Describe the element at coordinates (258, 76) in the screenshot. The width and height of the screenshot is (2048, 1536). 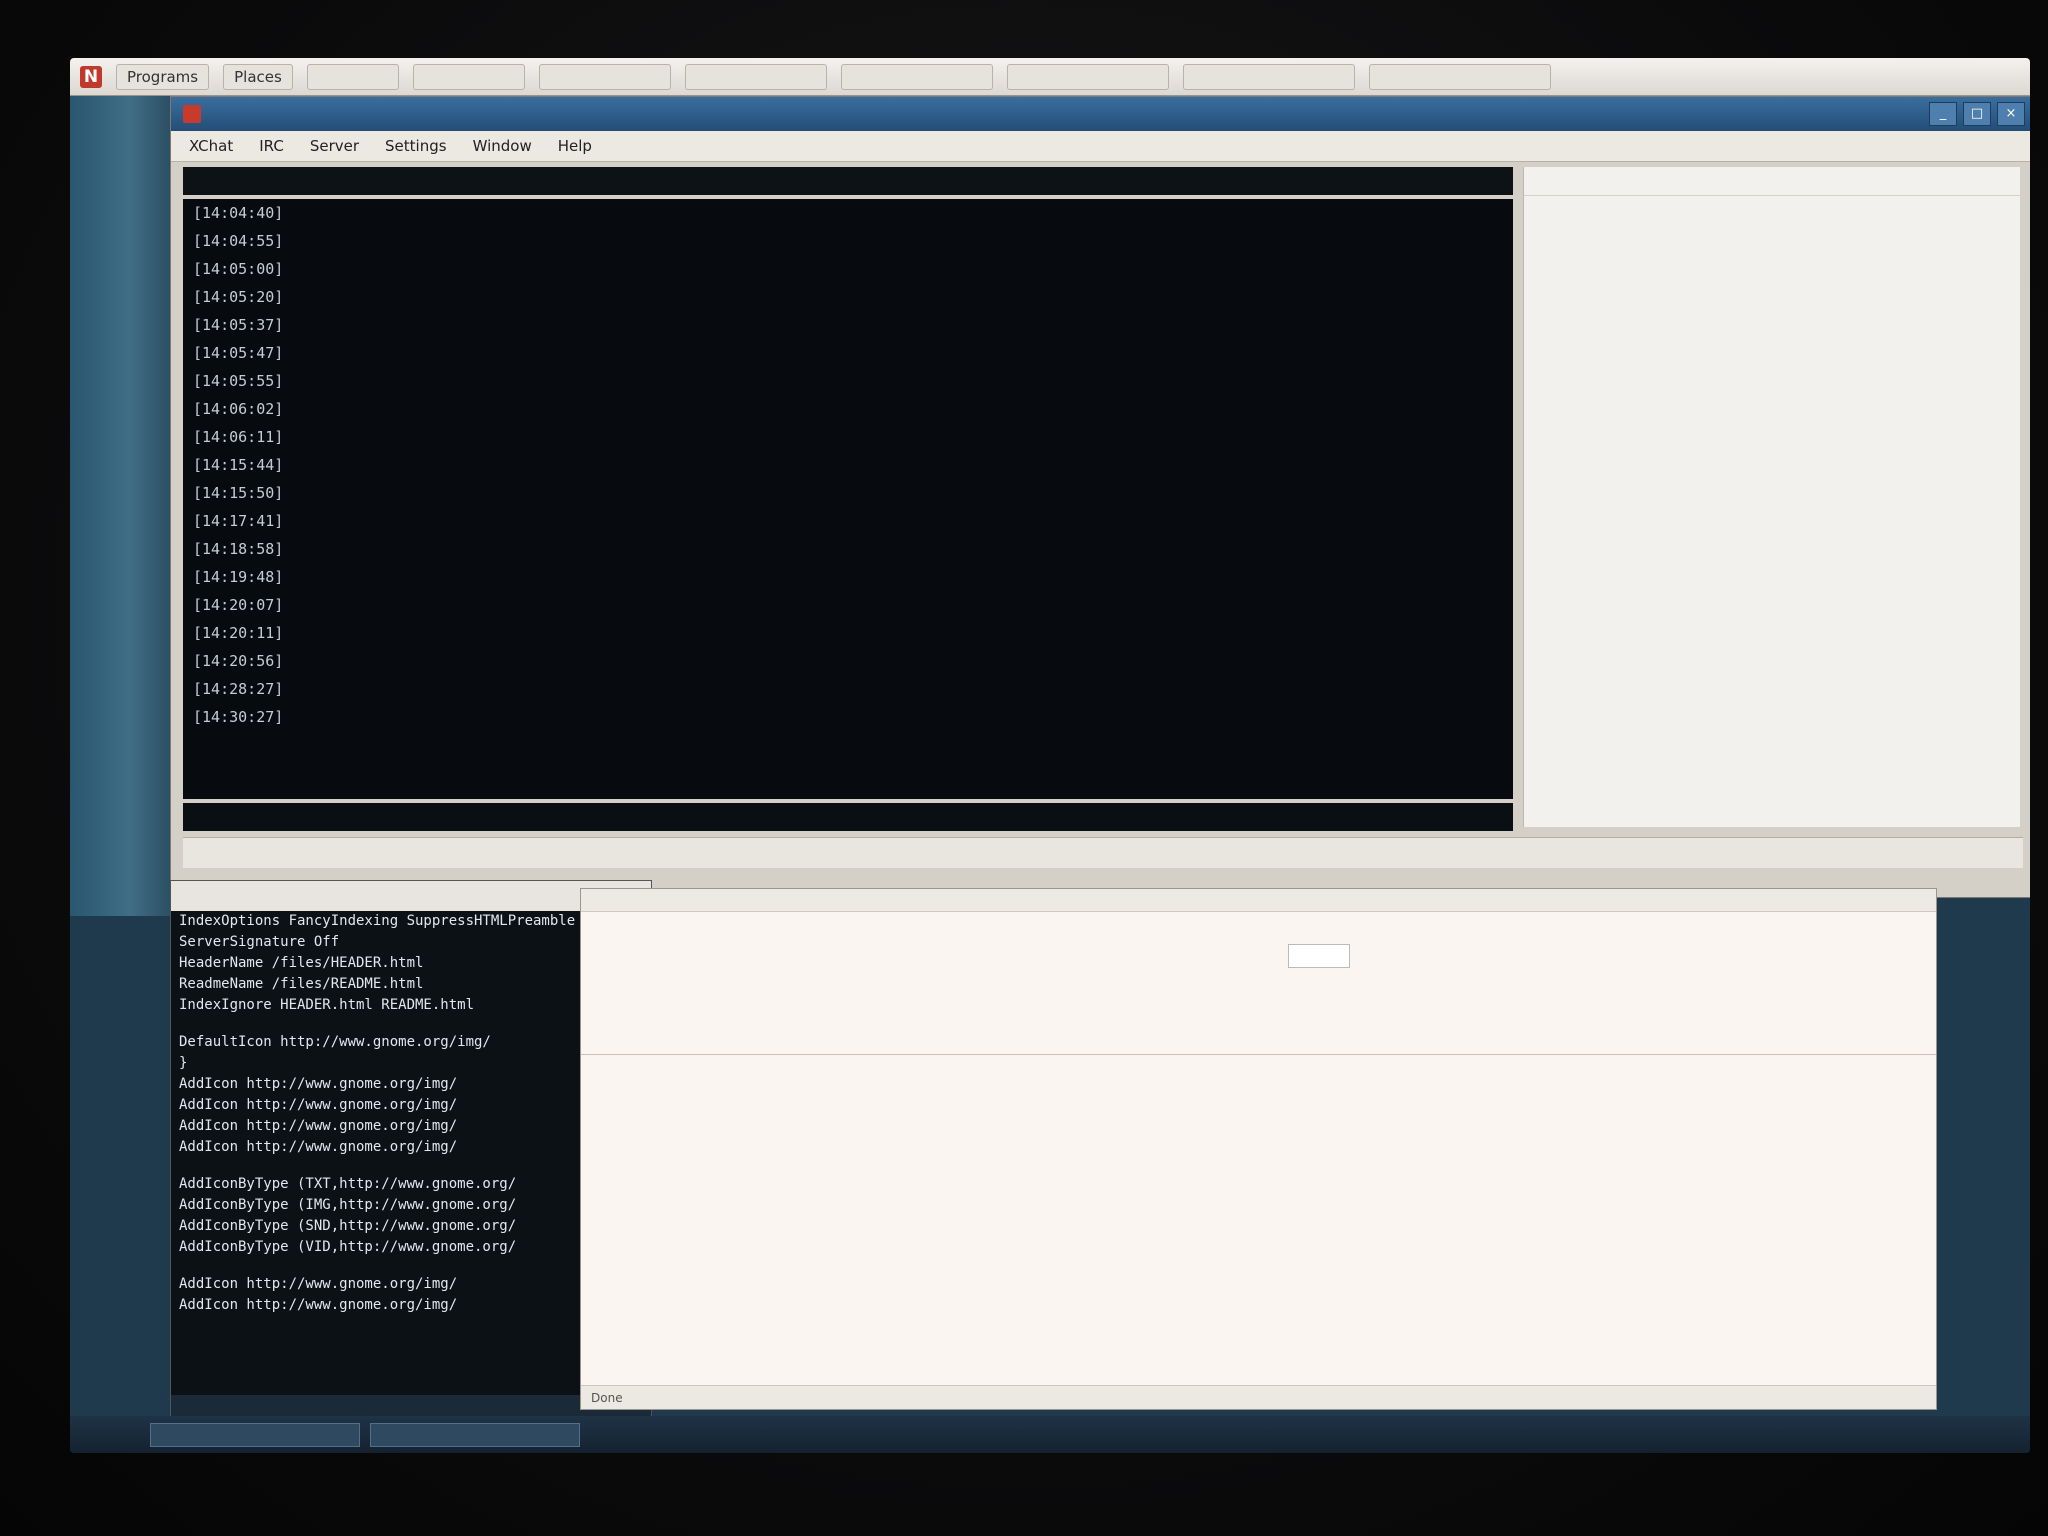
I see `panel-menu-places: Places` at that location.